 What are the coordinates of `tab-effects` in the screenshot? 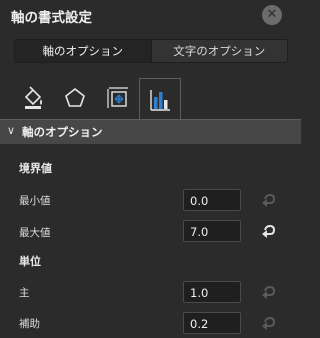 It's located at (75, 98).